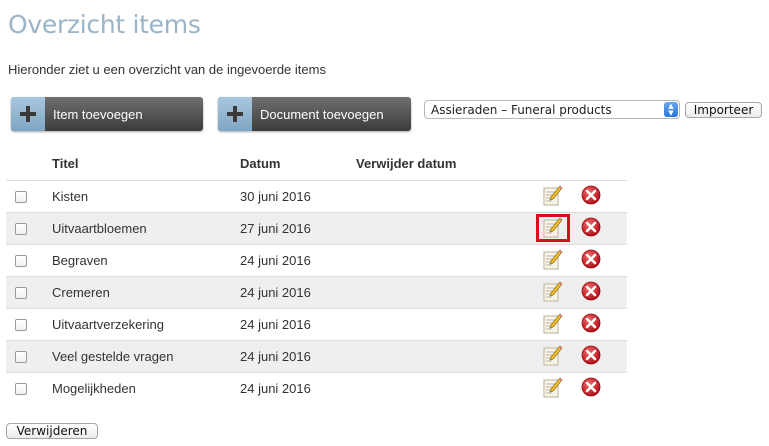  Describe the element at coordinates (322, 114) in the screenshot. I see `add-document-label: Document toevoegen` at that location.